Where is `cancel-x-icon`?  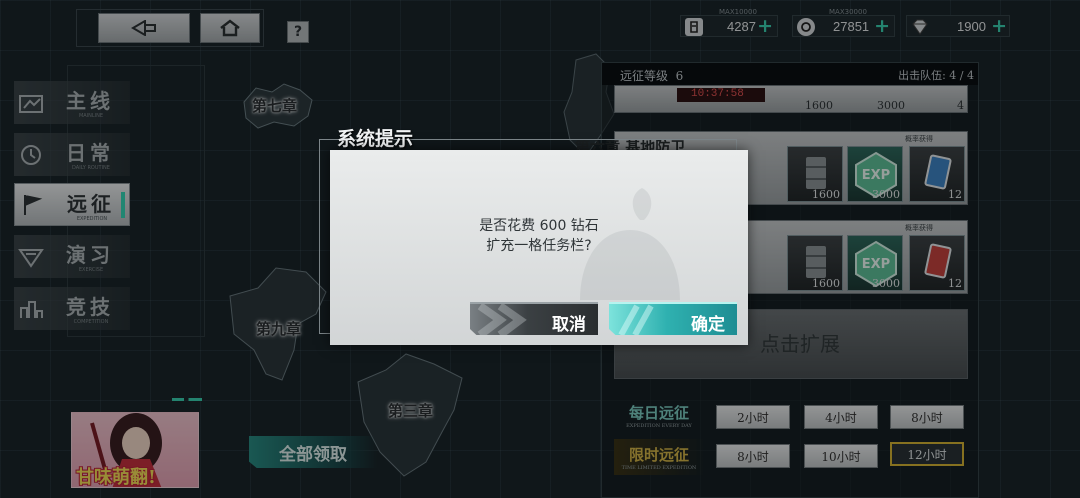
cancel-x-icon is located at coordinates (502, 319).